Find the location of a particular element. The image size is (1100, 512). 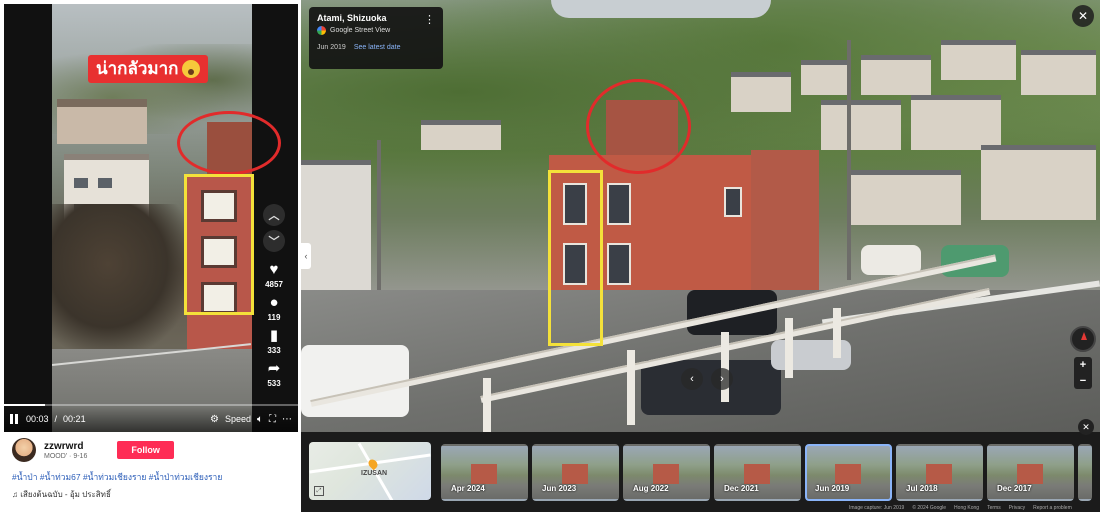

video-mudflow is located at coordinates (122, 279).